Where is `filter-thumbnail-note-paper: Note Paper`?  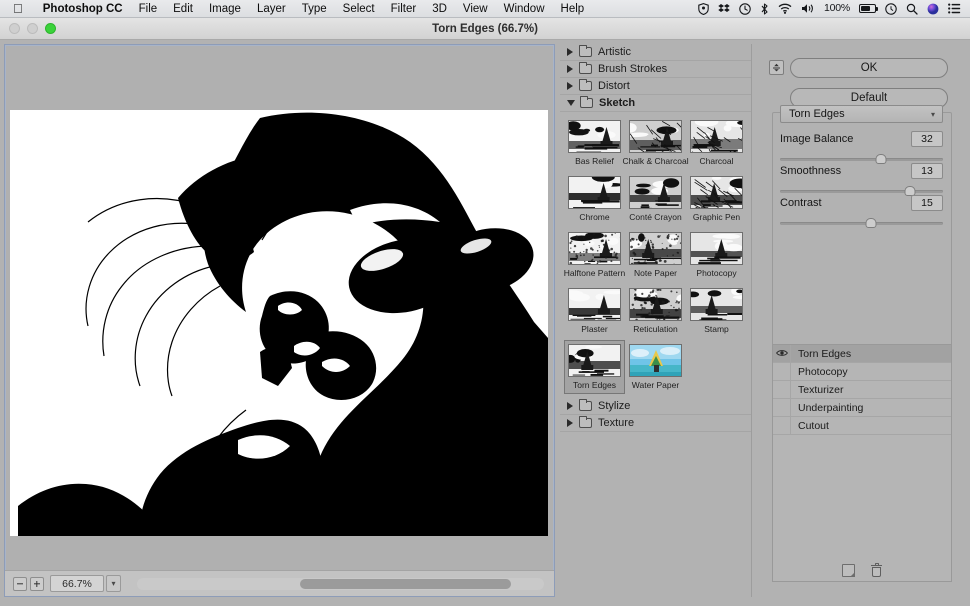 filter-thumbnail-note-paper: Note Paper is located at coordinates (655, 255).